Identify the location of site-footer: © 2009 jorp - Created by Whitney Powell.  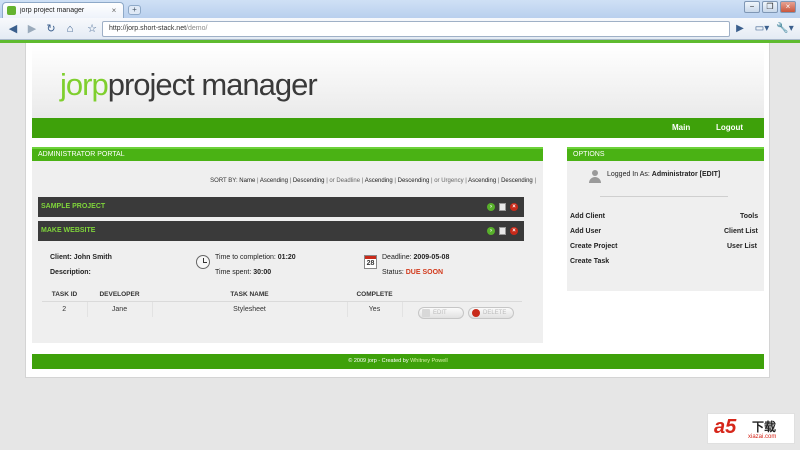
(398, 361).